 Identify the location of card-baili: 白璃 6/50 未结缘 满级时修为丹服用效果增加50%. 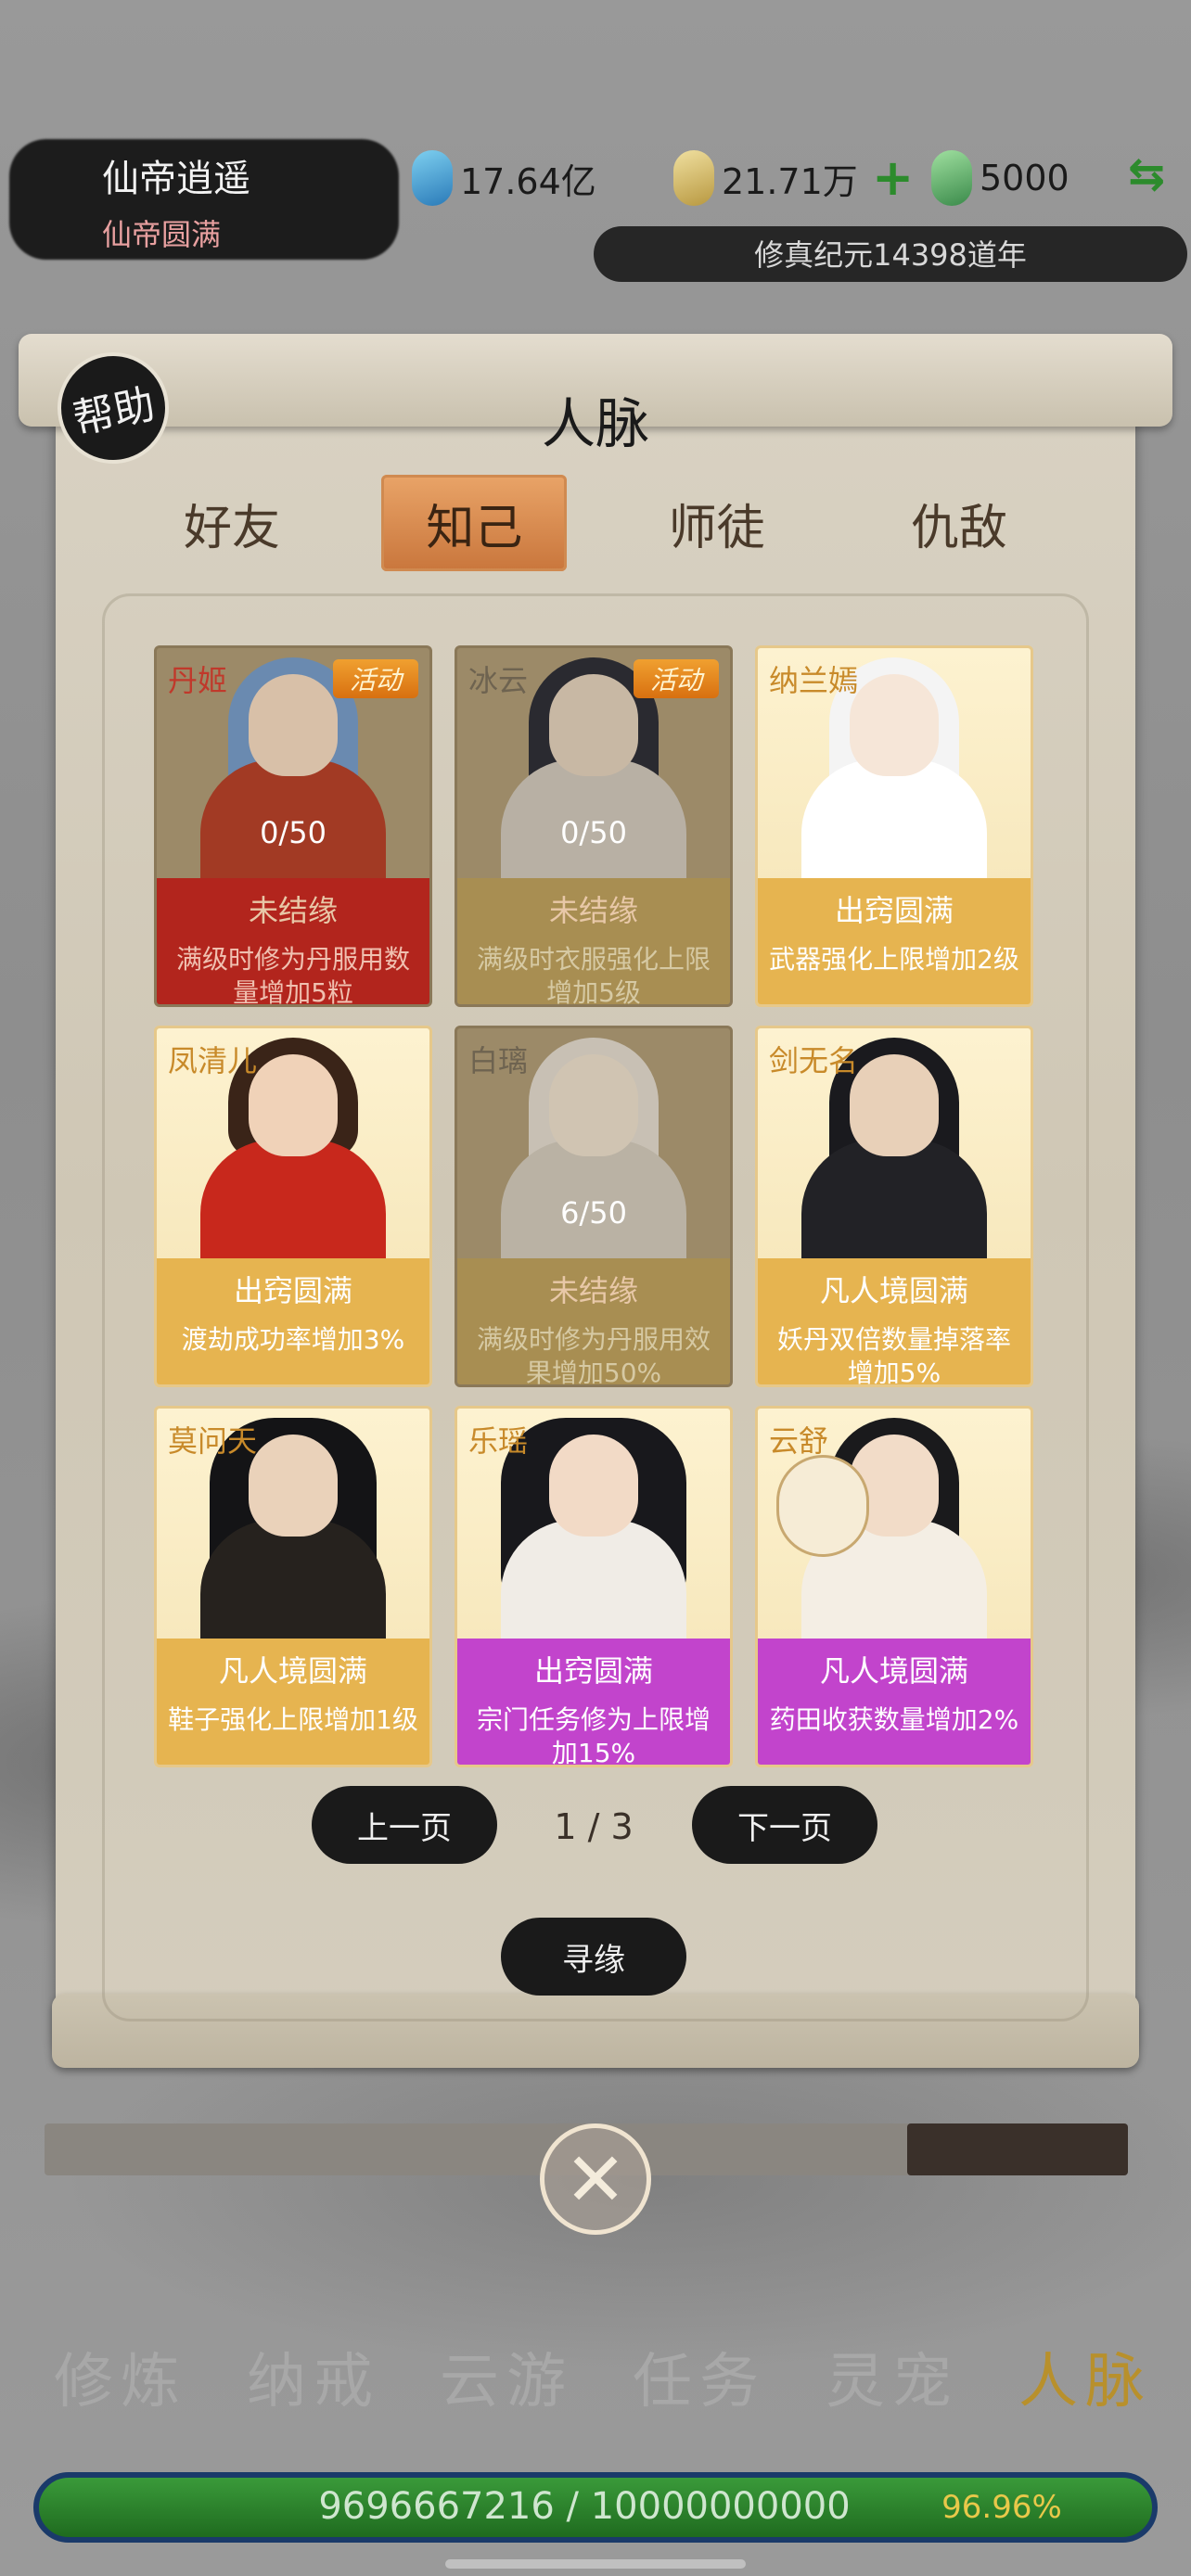
(594, 1206).